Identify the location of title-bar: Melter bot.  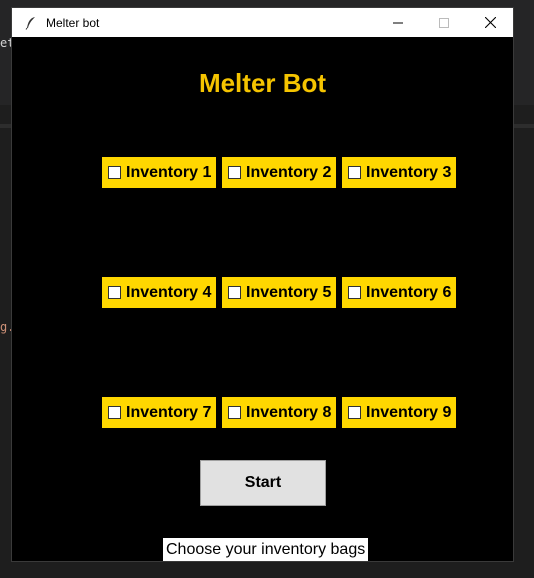
(262, 22).